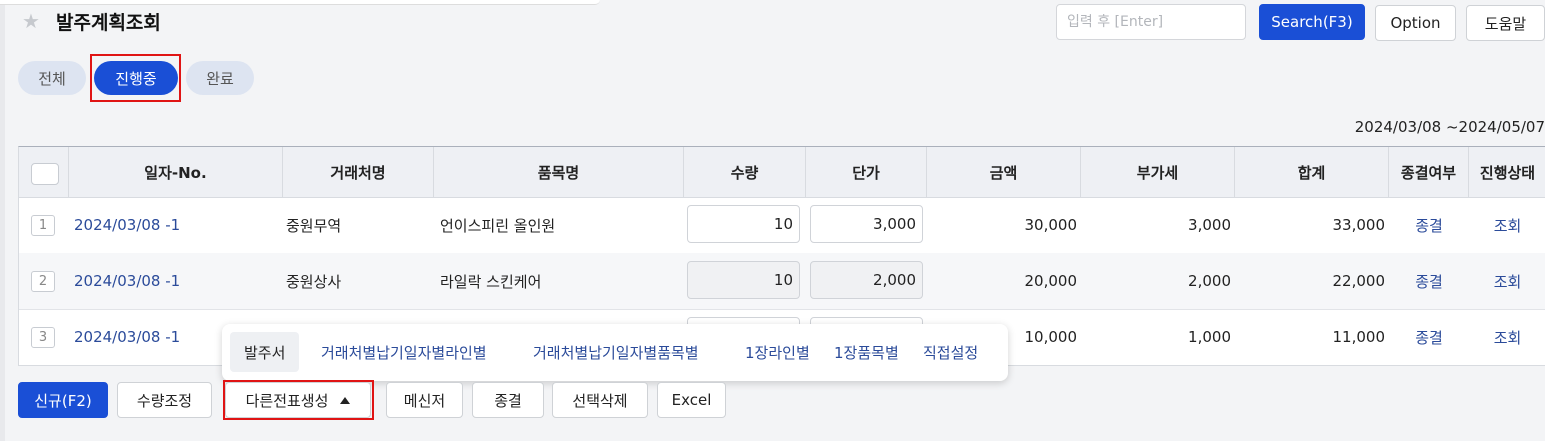 Image resolution: width=1545 pixels, height=441 pixels. I want to click on row-total: 33,000, so click(1359, 225).